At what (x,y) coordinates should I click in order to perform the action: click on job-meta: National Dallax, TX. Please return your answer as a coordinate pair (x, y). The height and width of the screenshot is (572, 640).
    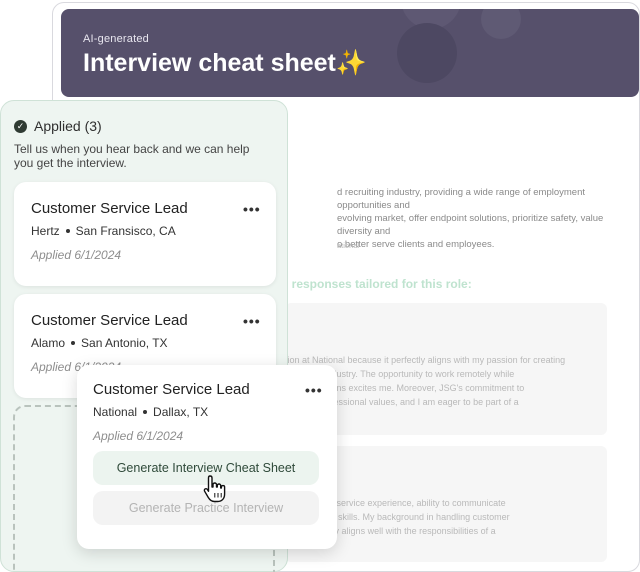
    Looking at the image, I should click on (150, 412).